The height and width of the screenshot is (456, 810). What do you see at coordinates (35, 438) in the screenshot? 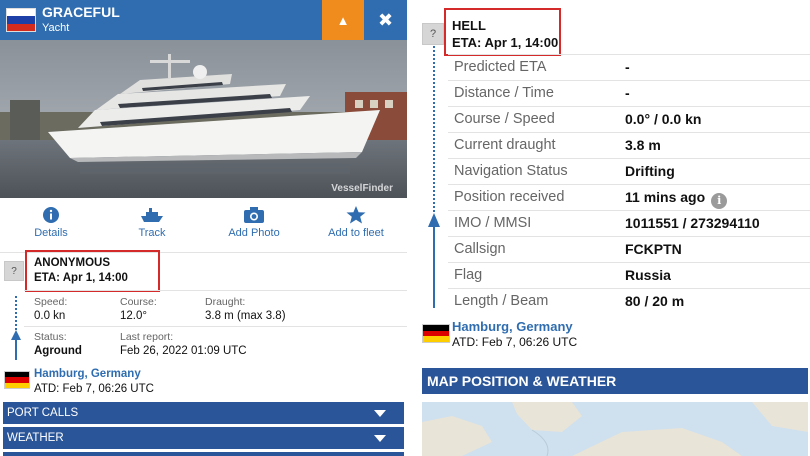
I see `weather-label: WEATHER` at bounding box center [35, 438].